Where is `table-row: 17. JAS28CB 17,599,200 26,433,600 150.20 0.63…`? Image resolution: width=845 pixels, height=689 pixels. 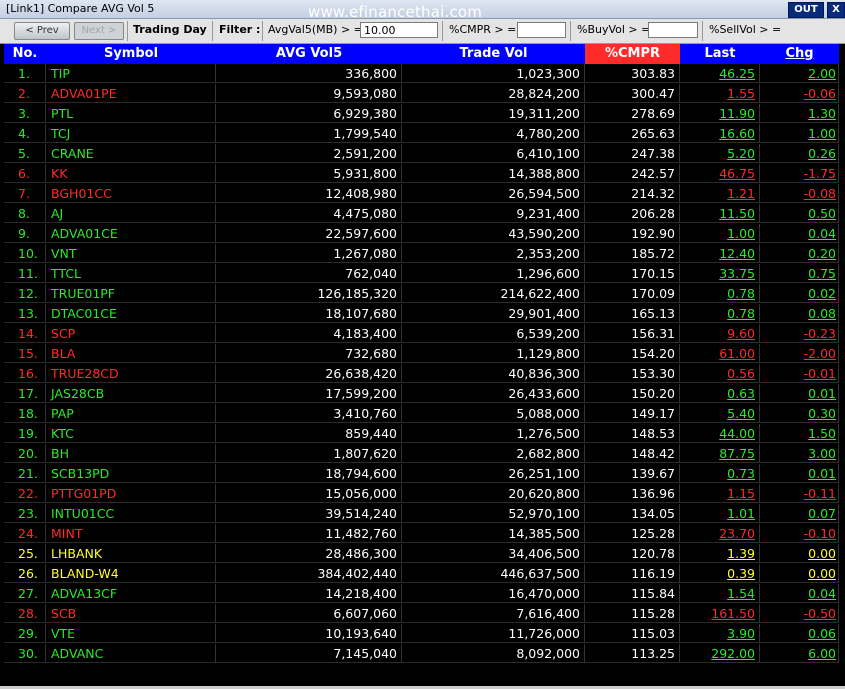 table-row: 17. JAS28CB 17,599,200 26,433,600 150.20 0.63… is located at coordinates (421, 394).